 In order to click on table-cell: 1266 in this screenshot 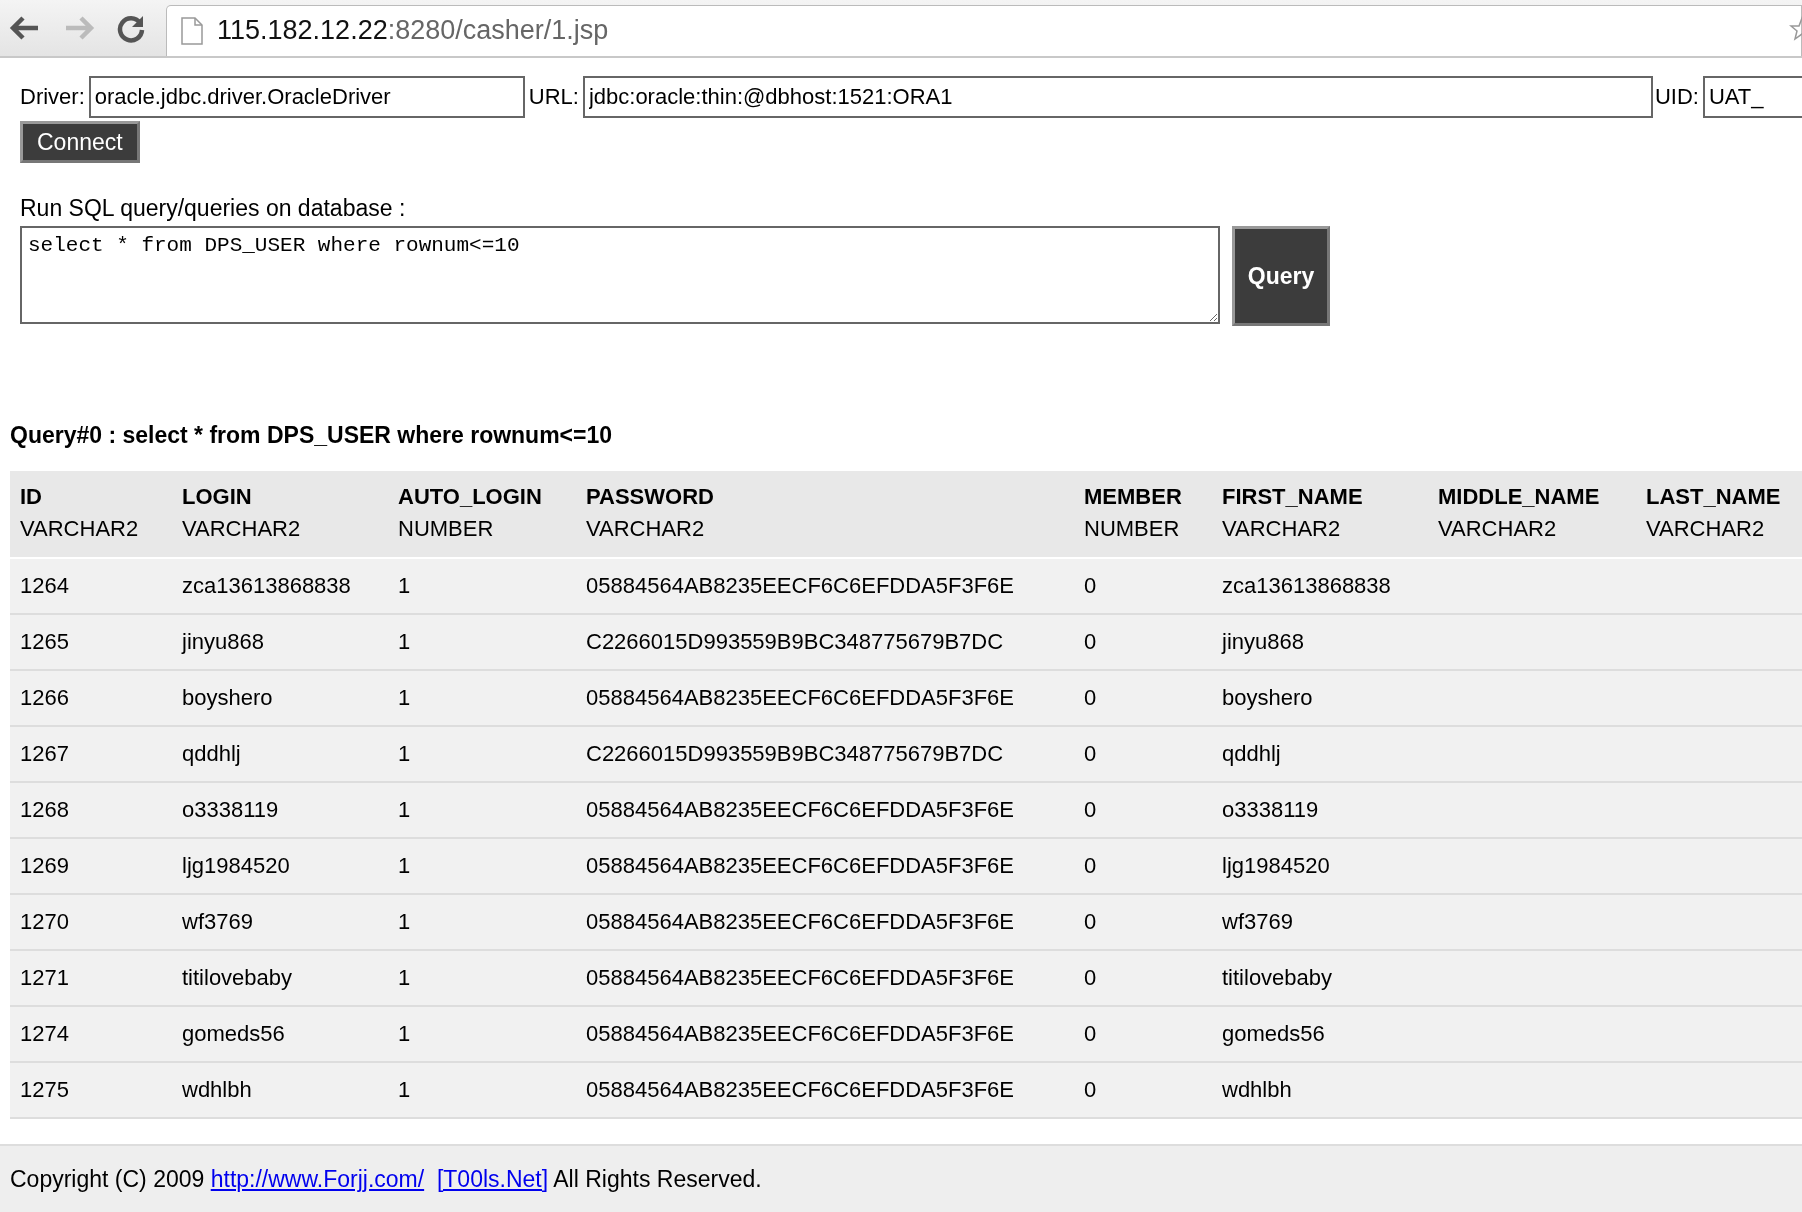, I will do `click(91, 698)`.